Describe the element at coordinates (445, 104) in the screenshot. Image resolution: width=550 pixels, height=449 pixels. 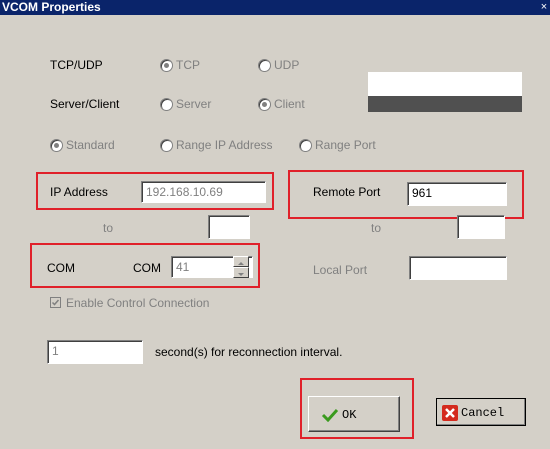
I see `foreground-color-swatch` at that location.